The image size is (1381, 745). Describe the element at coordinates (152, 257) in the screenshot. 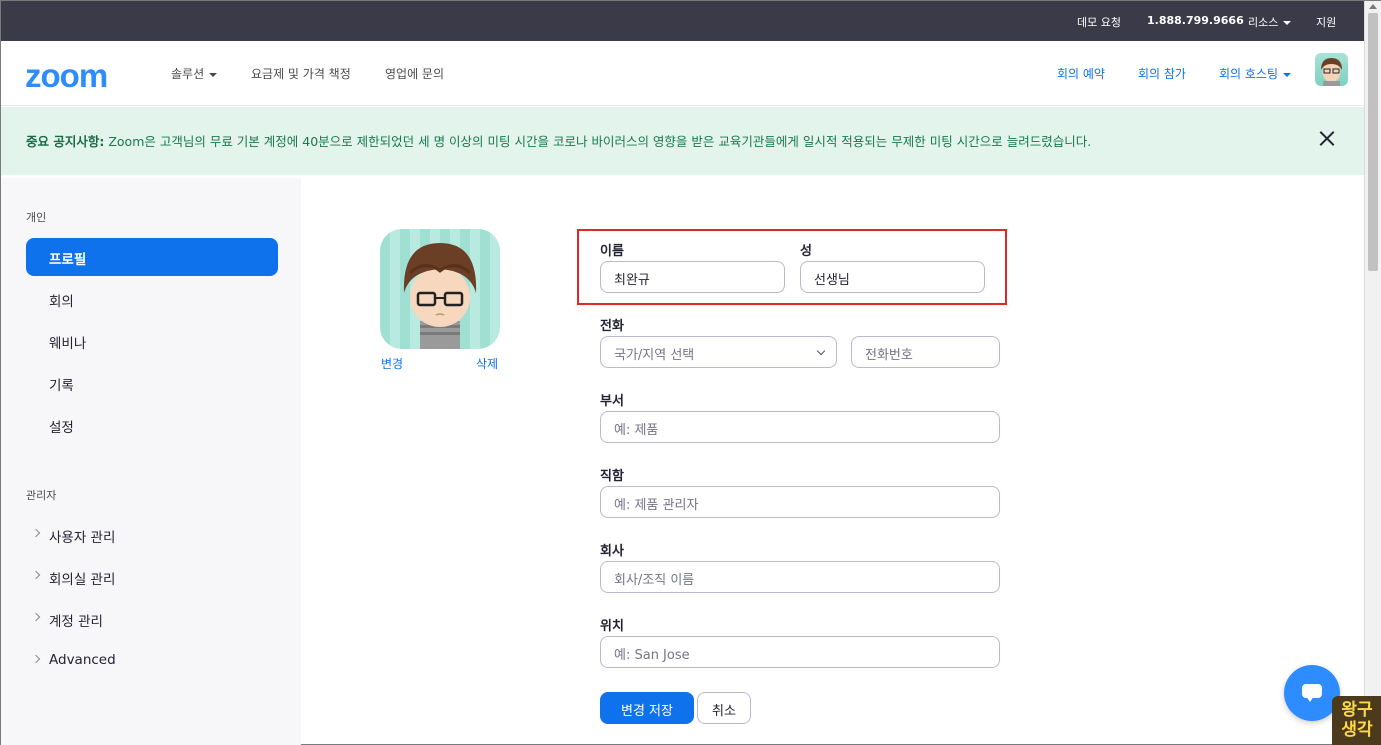

I see `sidebar-item-profile: 프로필` at that location.